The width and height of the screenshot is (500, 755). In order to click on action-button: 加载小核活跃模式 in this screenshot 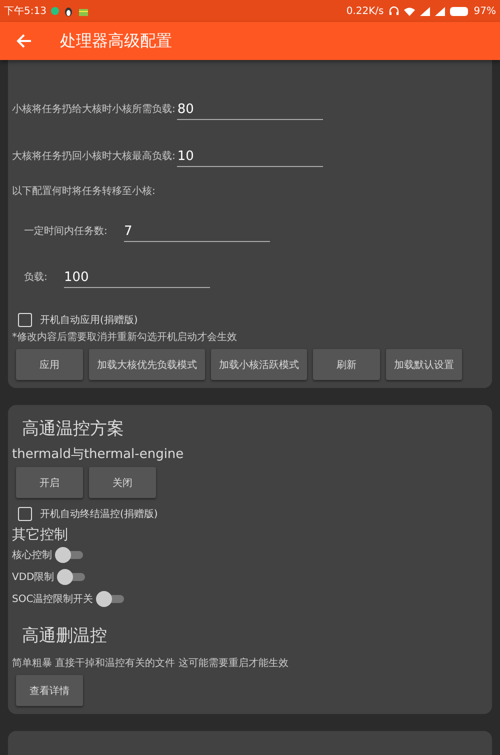, I will do `click(259, 364)`.